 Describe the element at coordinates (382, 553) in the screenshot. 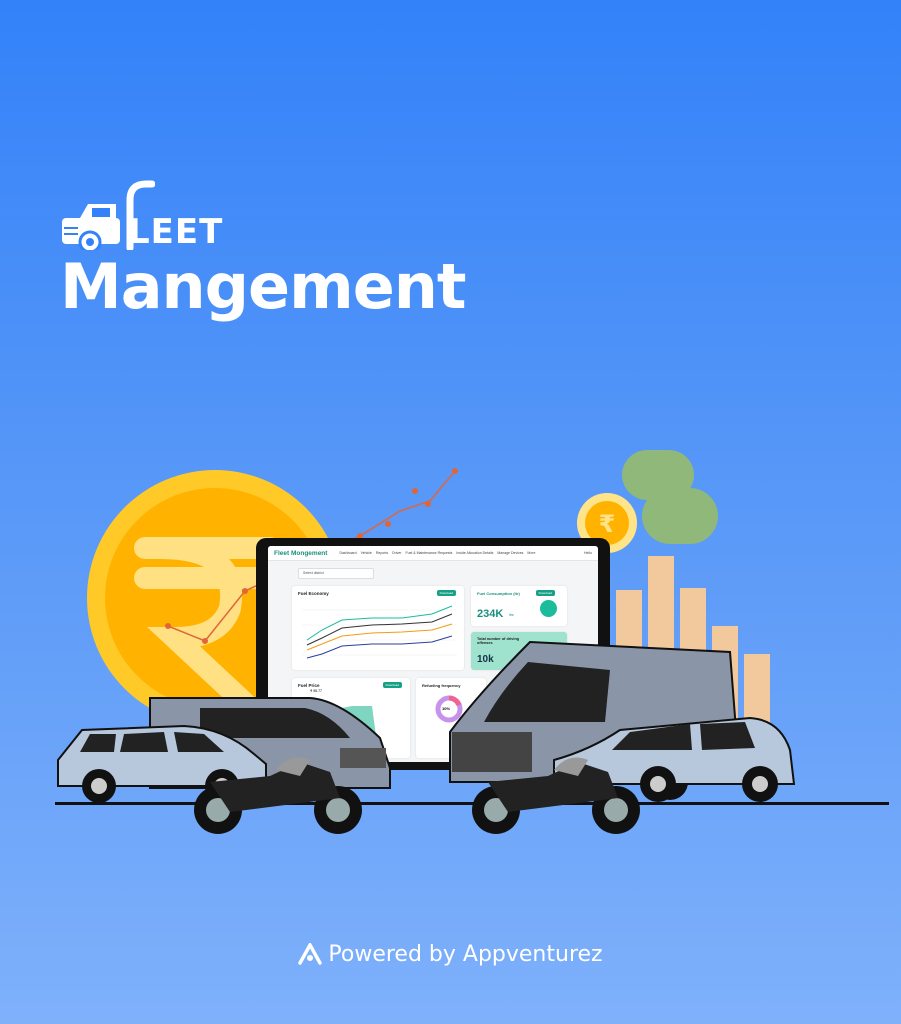

I see `nav-reports: Reports` at that location.